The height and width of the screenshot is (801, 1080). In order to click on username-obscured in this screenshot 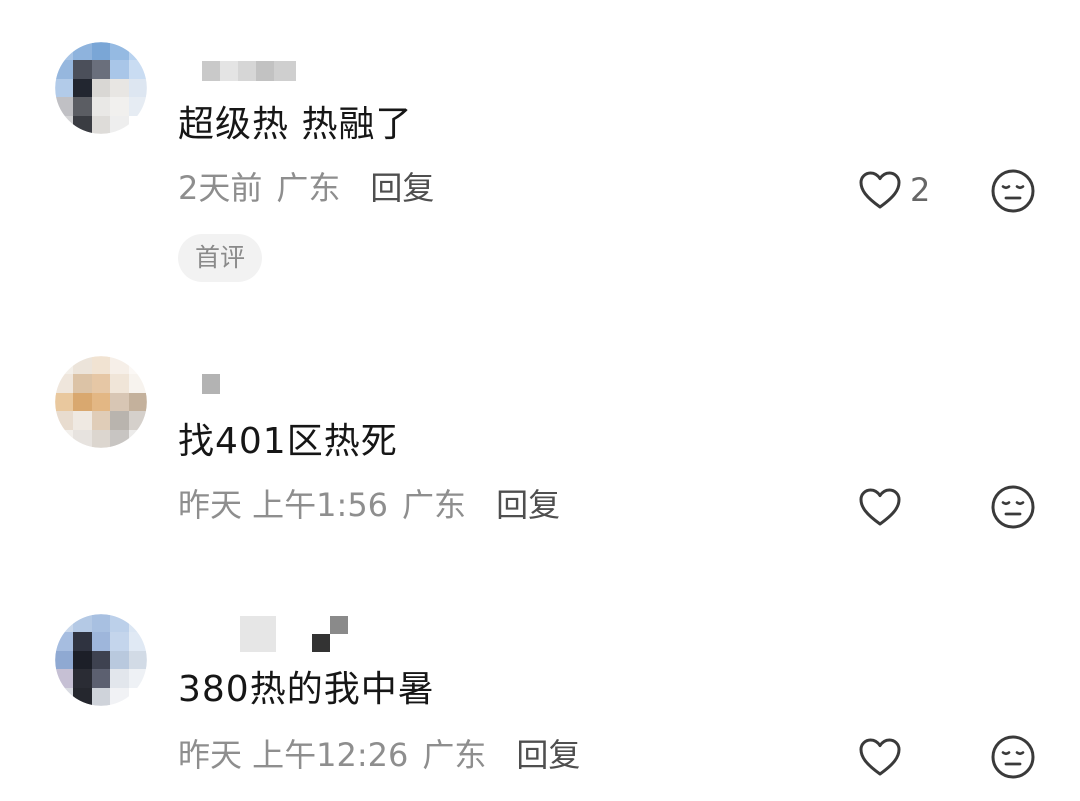, I will do `click(294, 634)`.